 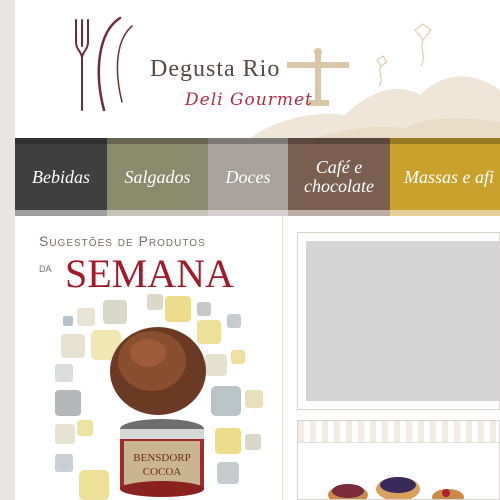 What do you see at coordinates (402, 321) in the screenshot?
I see `banner-image-area` at bounding box center [402, 321].